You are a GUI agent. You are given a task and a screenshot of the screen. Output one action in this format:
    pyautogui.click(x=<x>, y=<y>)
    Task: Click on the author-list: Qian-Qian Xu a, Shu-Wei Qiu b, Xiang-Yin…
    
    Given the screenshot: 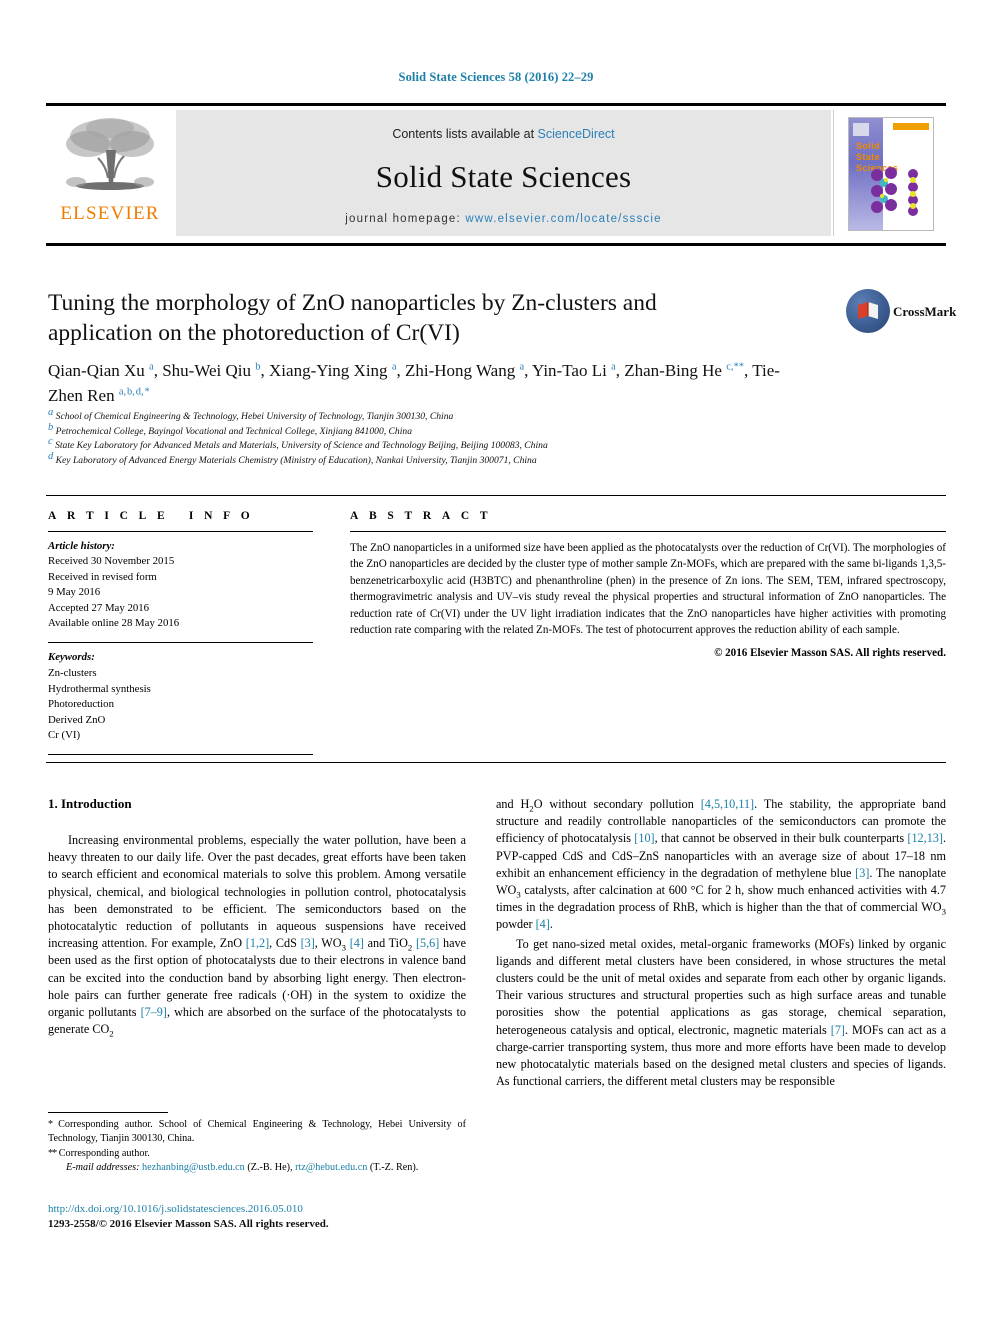 What is the action you would take?
    pyautogui.click(x=414, y=383)
    